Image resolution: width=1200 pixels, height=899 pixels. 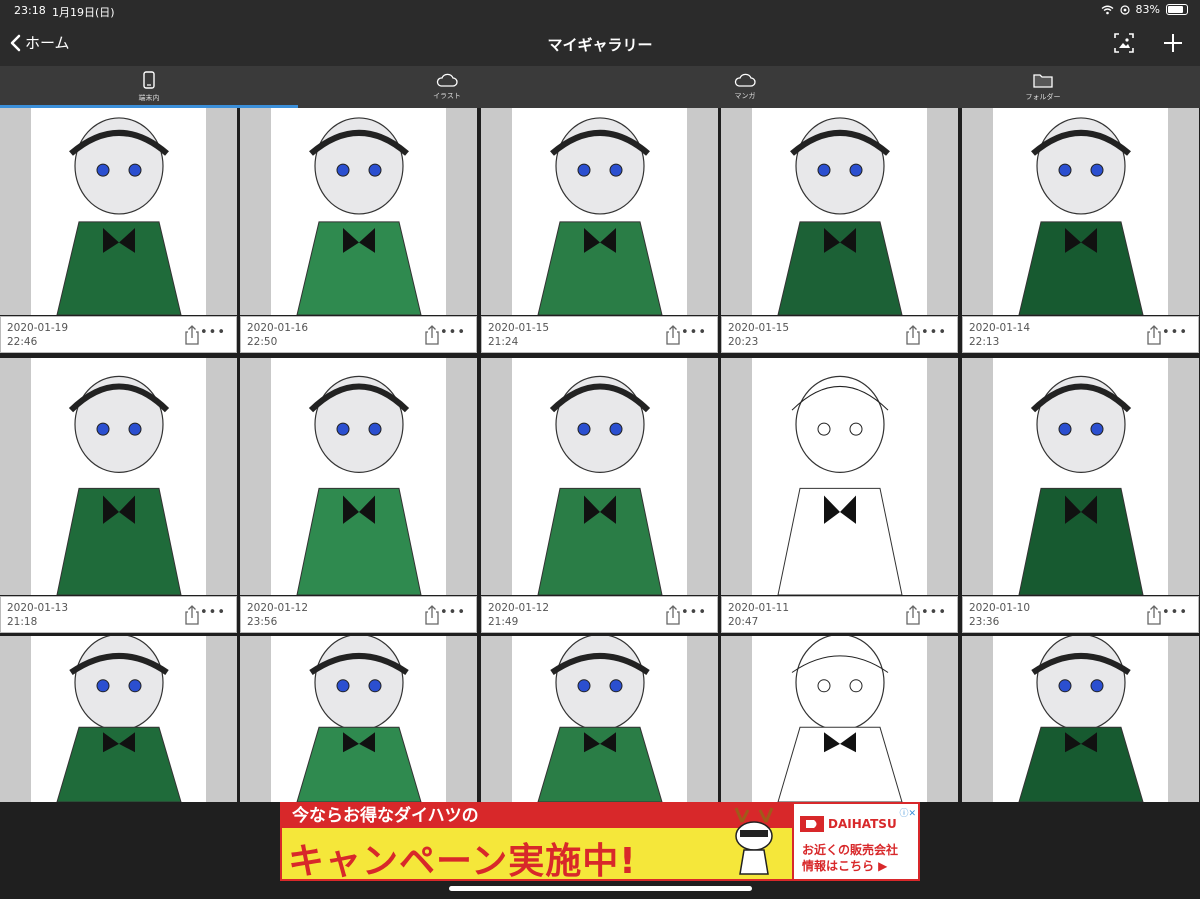 I want to click on tab-label: マンガ, so click(x=745, y=96).